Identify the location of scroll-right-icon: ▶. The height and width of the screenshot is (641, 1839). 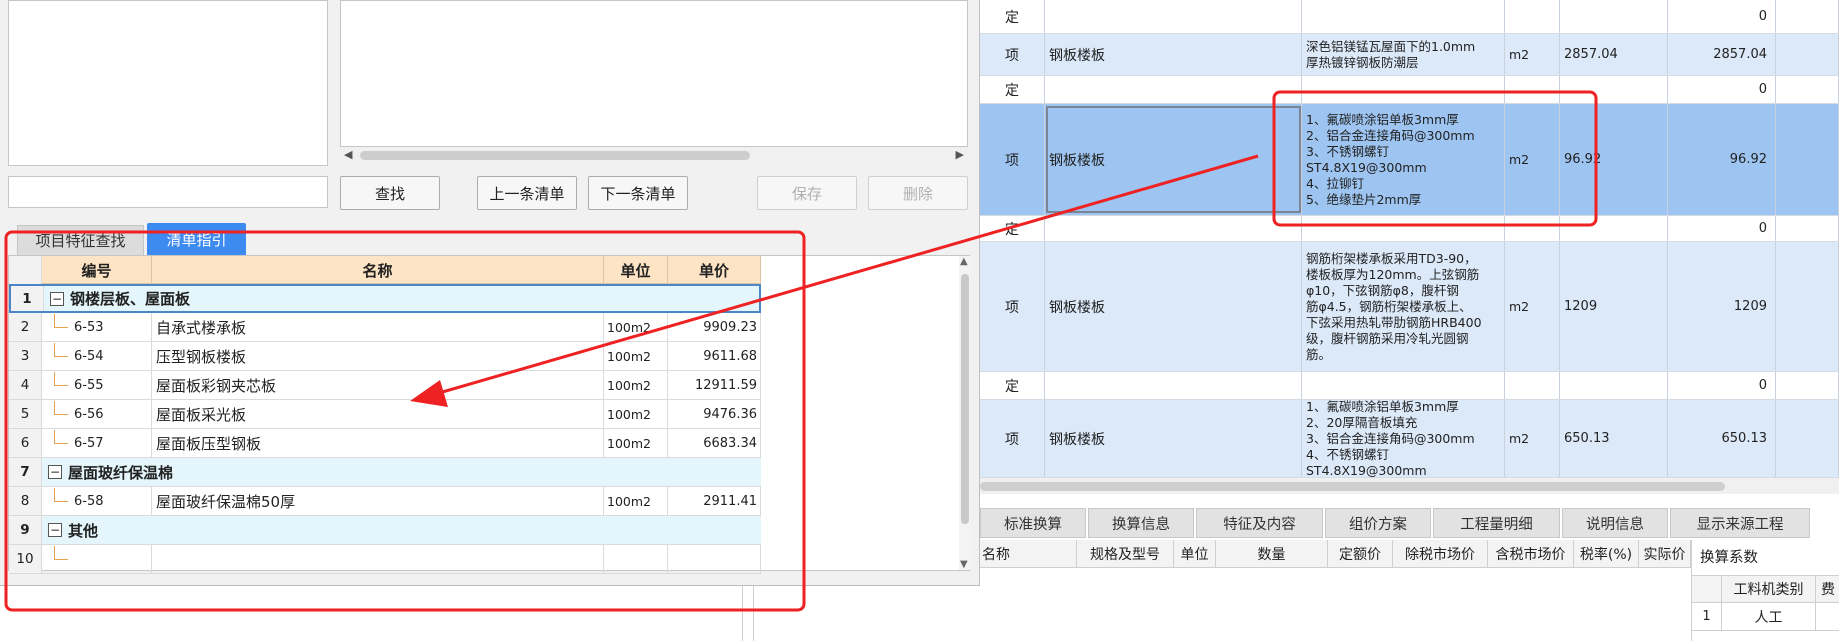
(960, 154).